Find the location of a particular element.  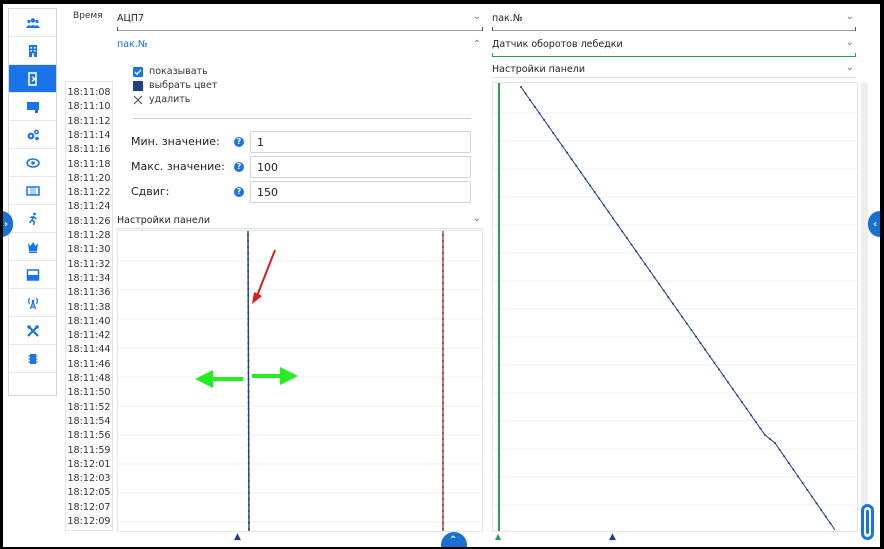

sidebar-item-gears is located at coordinates (32, 135).